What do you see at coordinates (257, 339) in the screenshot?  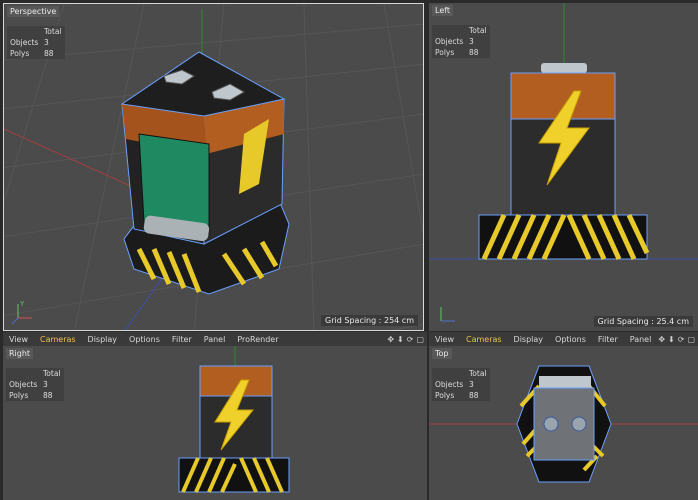 I see `menu-prorender: ProRender` at bounding box center [257, 339].